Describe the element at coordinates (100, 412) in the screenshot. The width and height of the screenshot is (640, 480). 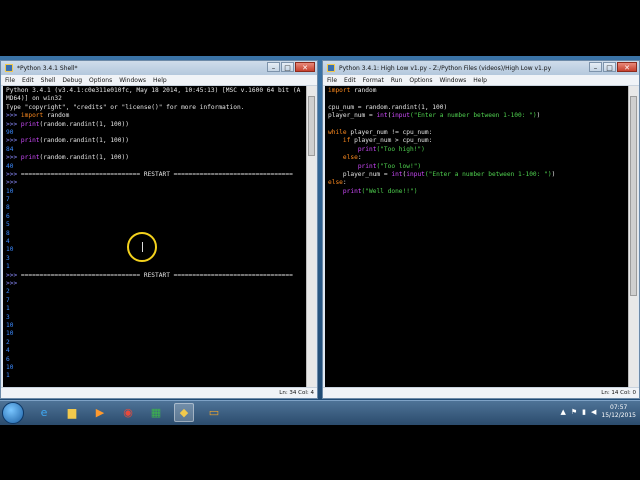
I see `media-player-icon: ▶` at that location.